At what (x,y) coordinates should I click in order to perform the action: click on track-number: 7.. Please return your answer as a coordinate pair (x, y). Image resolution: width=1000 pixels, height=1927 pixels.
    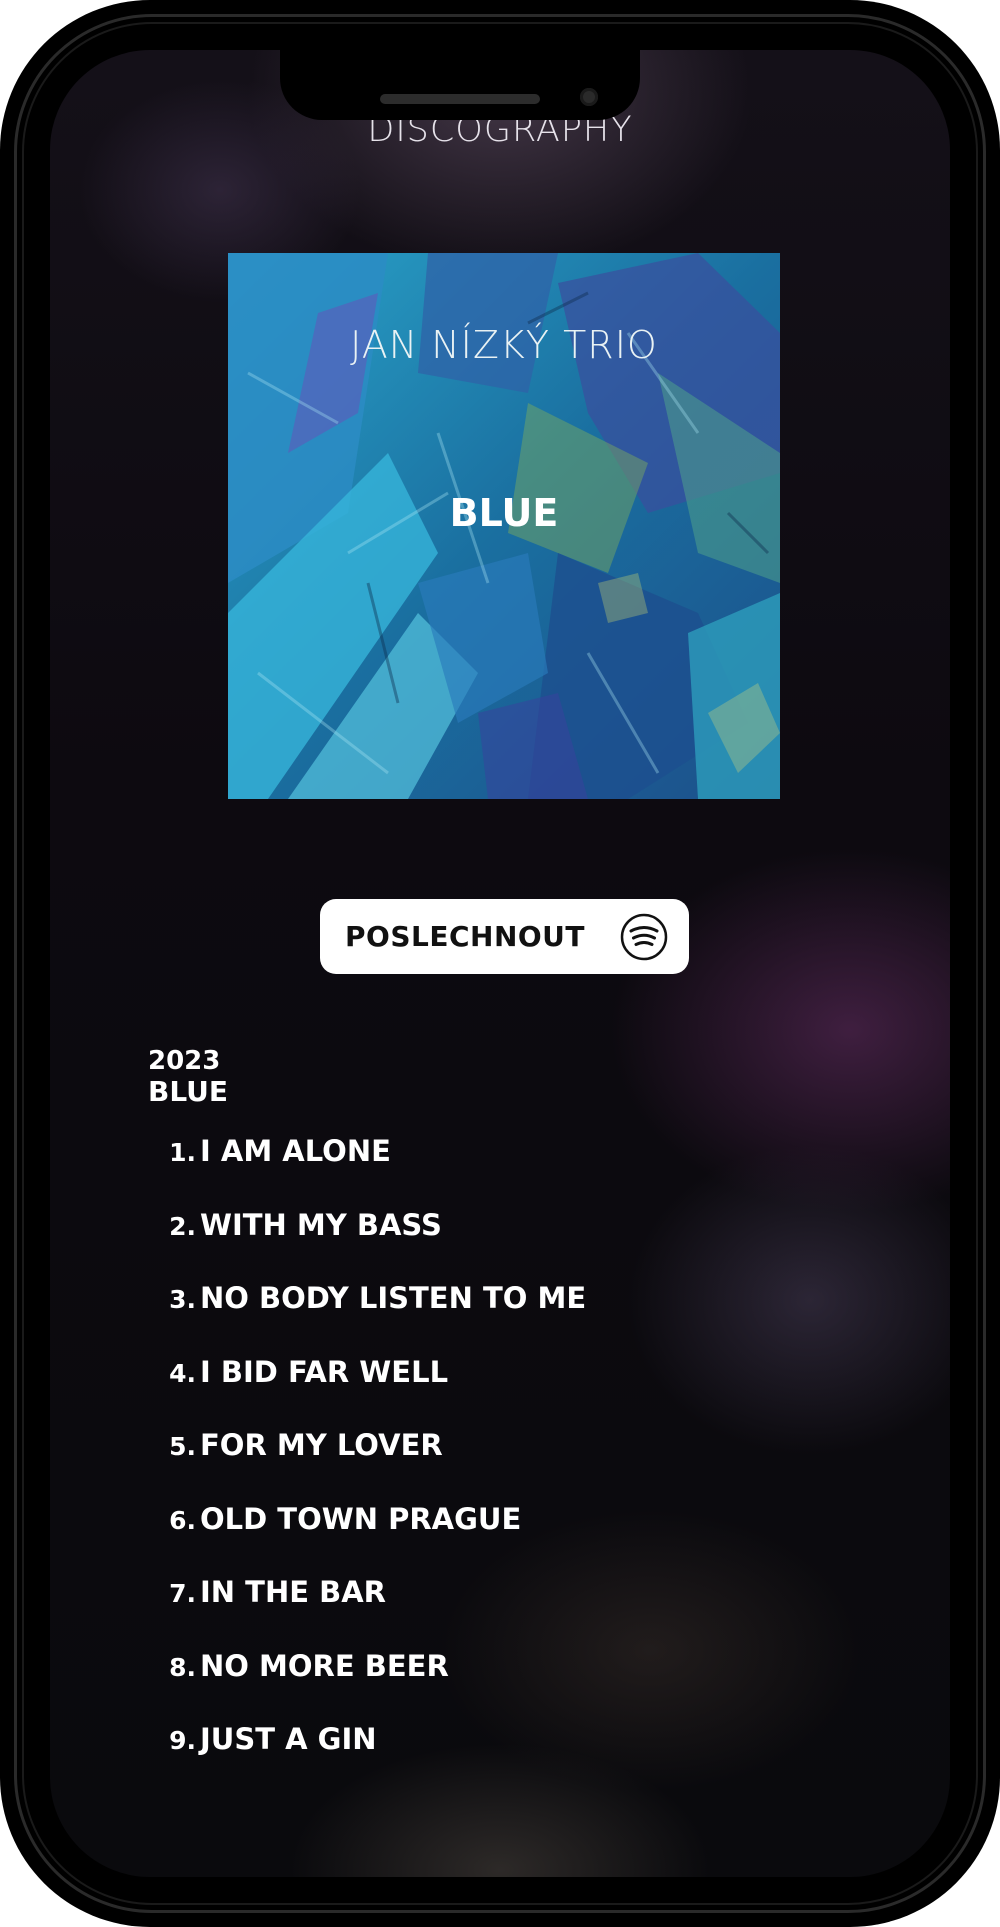
    Looking at the image, I should click on (182, 1593).